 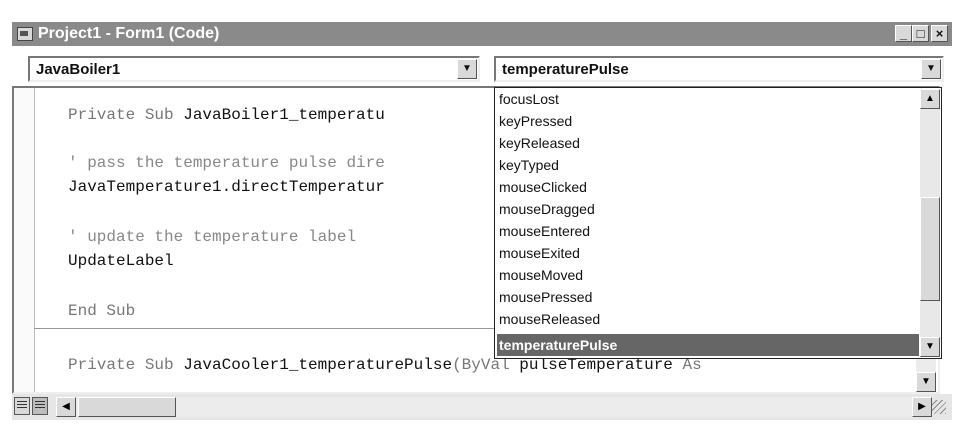 What do you see at coordinates (22, 406) in the screenshot?
I see `procedure-view-icon` at bounding box center [22, 406].